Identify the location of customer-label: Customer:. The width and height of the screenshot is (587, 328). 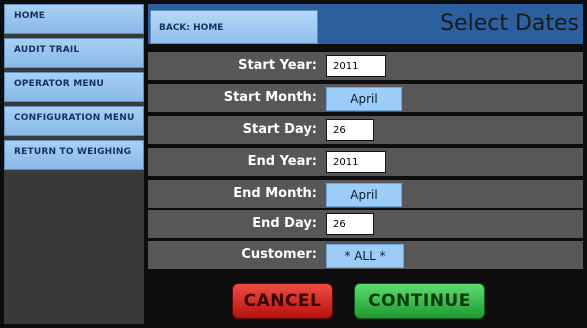
(279, 254).